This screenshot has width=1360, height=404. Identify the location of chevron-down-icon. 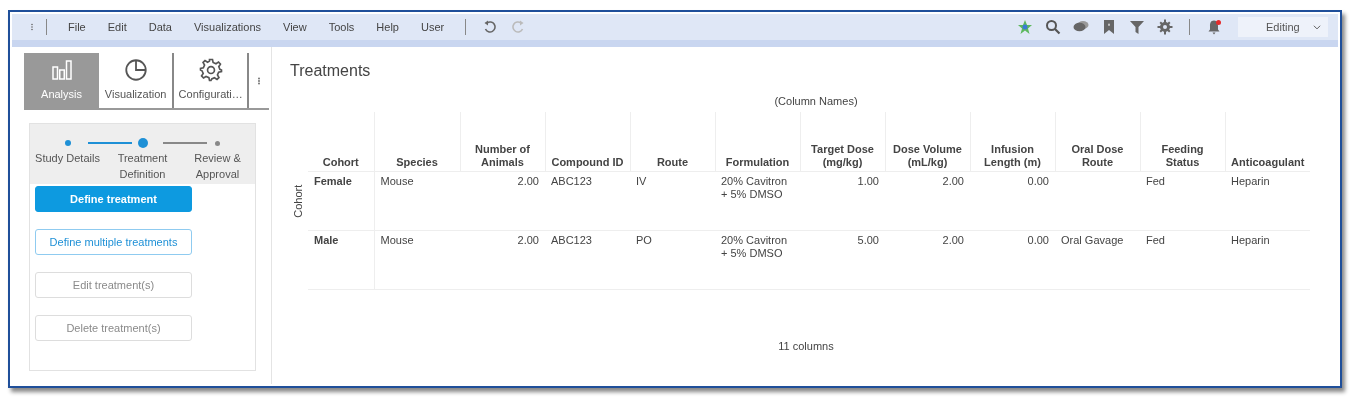
(1317, 27).